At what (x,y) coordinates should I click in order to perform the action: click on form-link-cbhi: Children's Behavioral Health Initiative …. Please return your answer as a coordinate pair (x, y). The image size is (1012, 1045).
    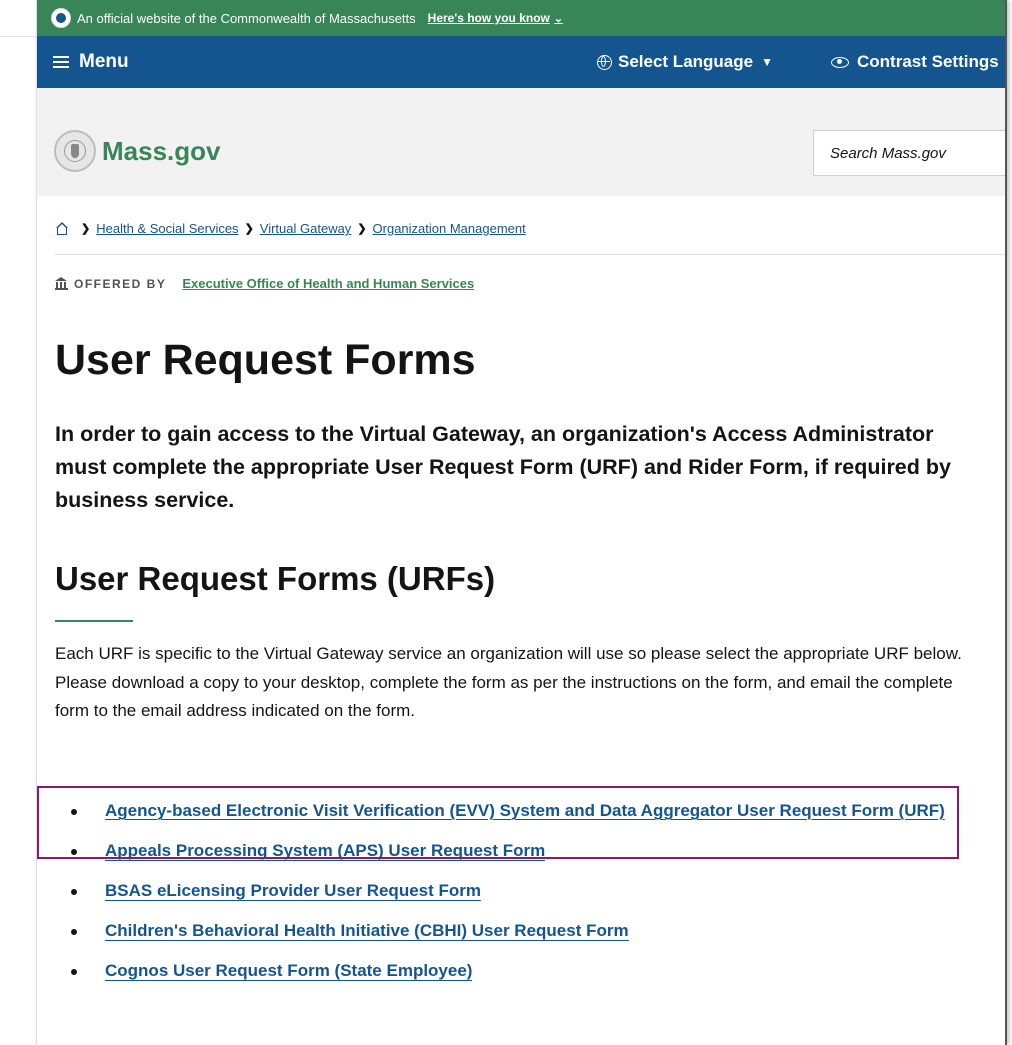
    Looking at the image, I should click on (367, 931).